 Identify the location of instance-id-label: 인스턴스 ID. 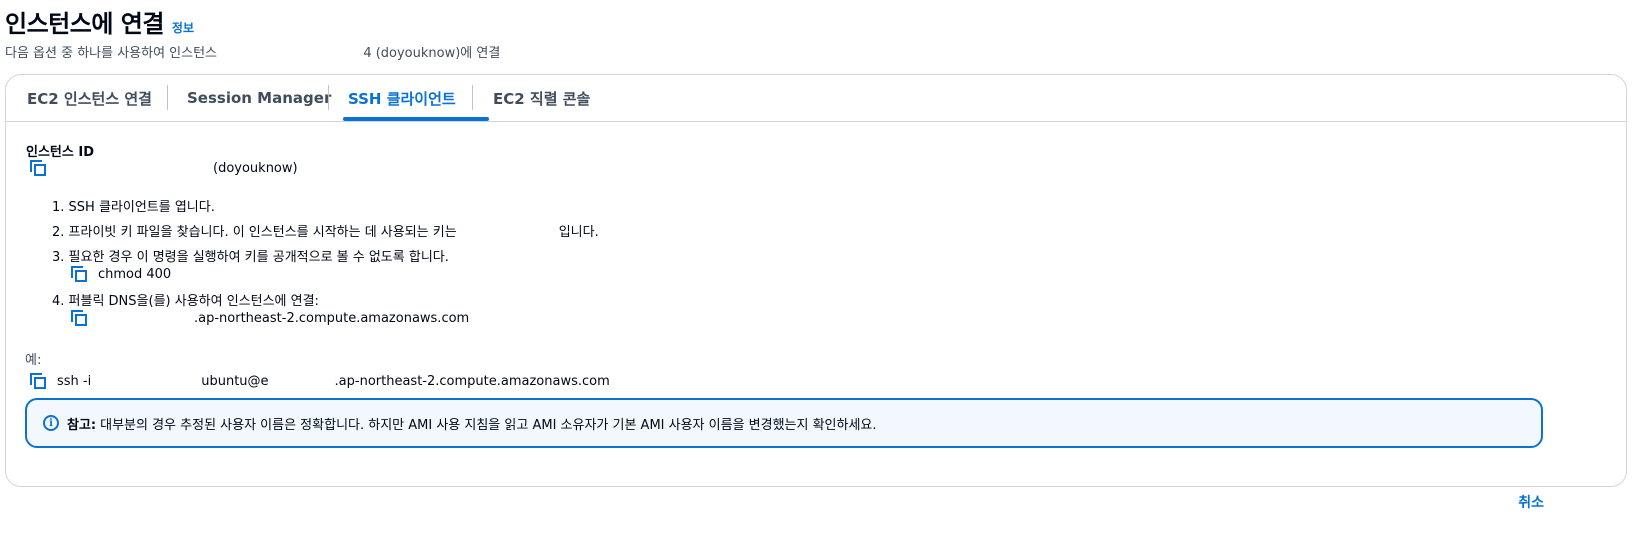
(60, 152).